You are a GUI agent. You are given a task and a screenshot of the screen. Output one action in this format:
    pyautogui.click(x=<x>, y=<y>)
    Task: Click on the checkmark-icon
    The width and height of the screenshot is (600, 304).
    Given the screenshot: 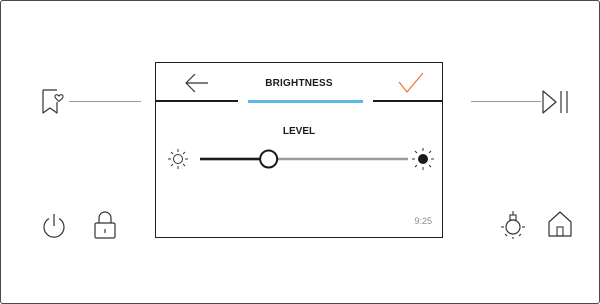 What is the action you would take?
    pyautogui.click(x=411, y=83)
    